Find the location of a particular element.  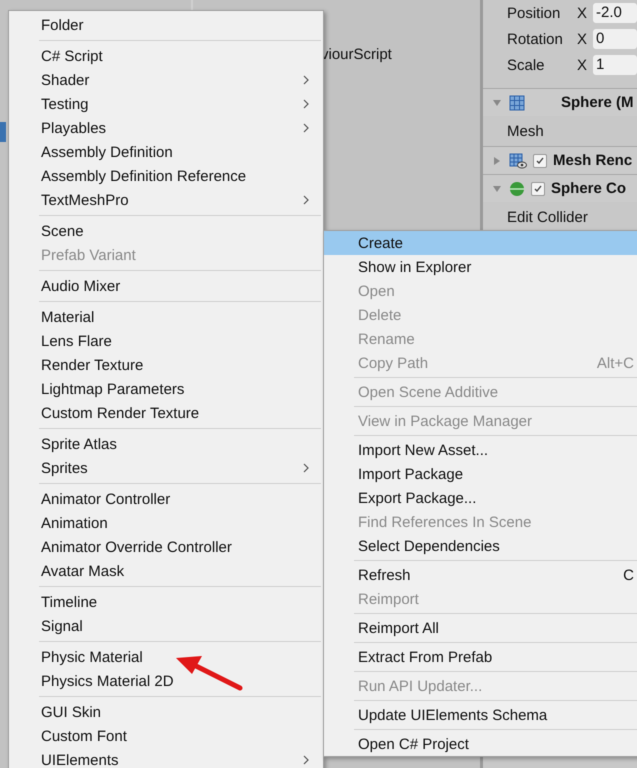

menu-item: Animator Controller is located at coordinates (166, 499).